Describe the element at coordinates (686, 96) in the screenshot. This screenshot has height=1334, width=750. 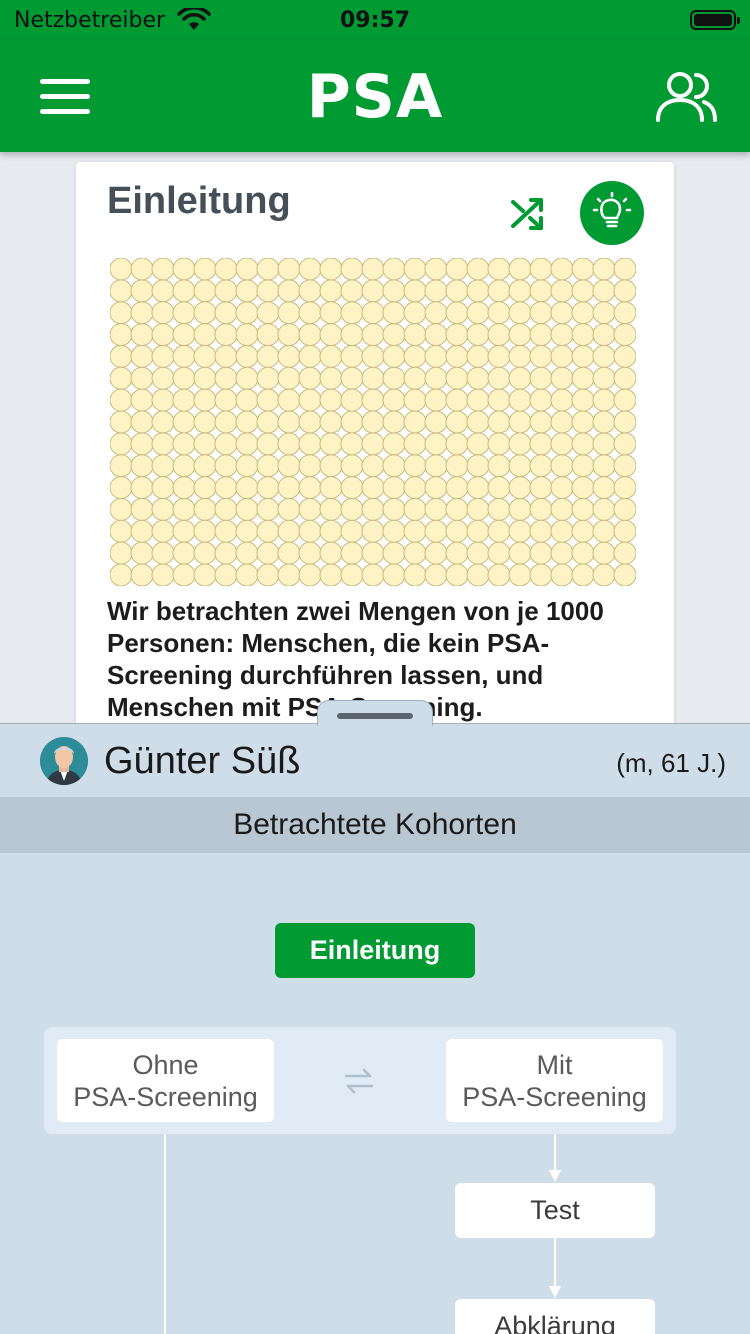
I see `users-icon` at that location.